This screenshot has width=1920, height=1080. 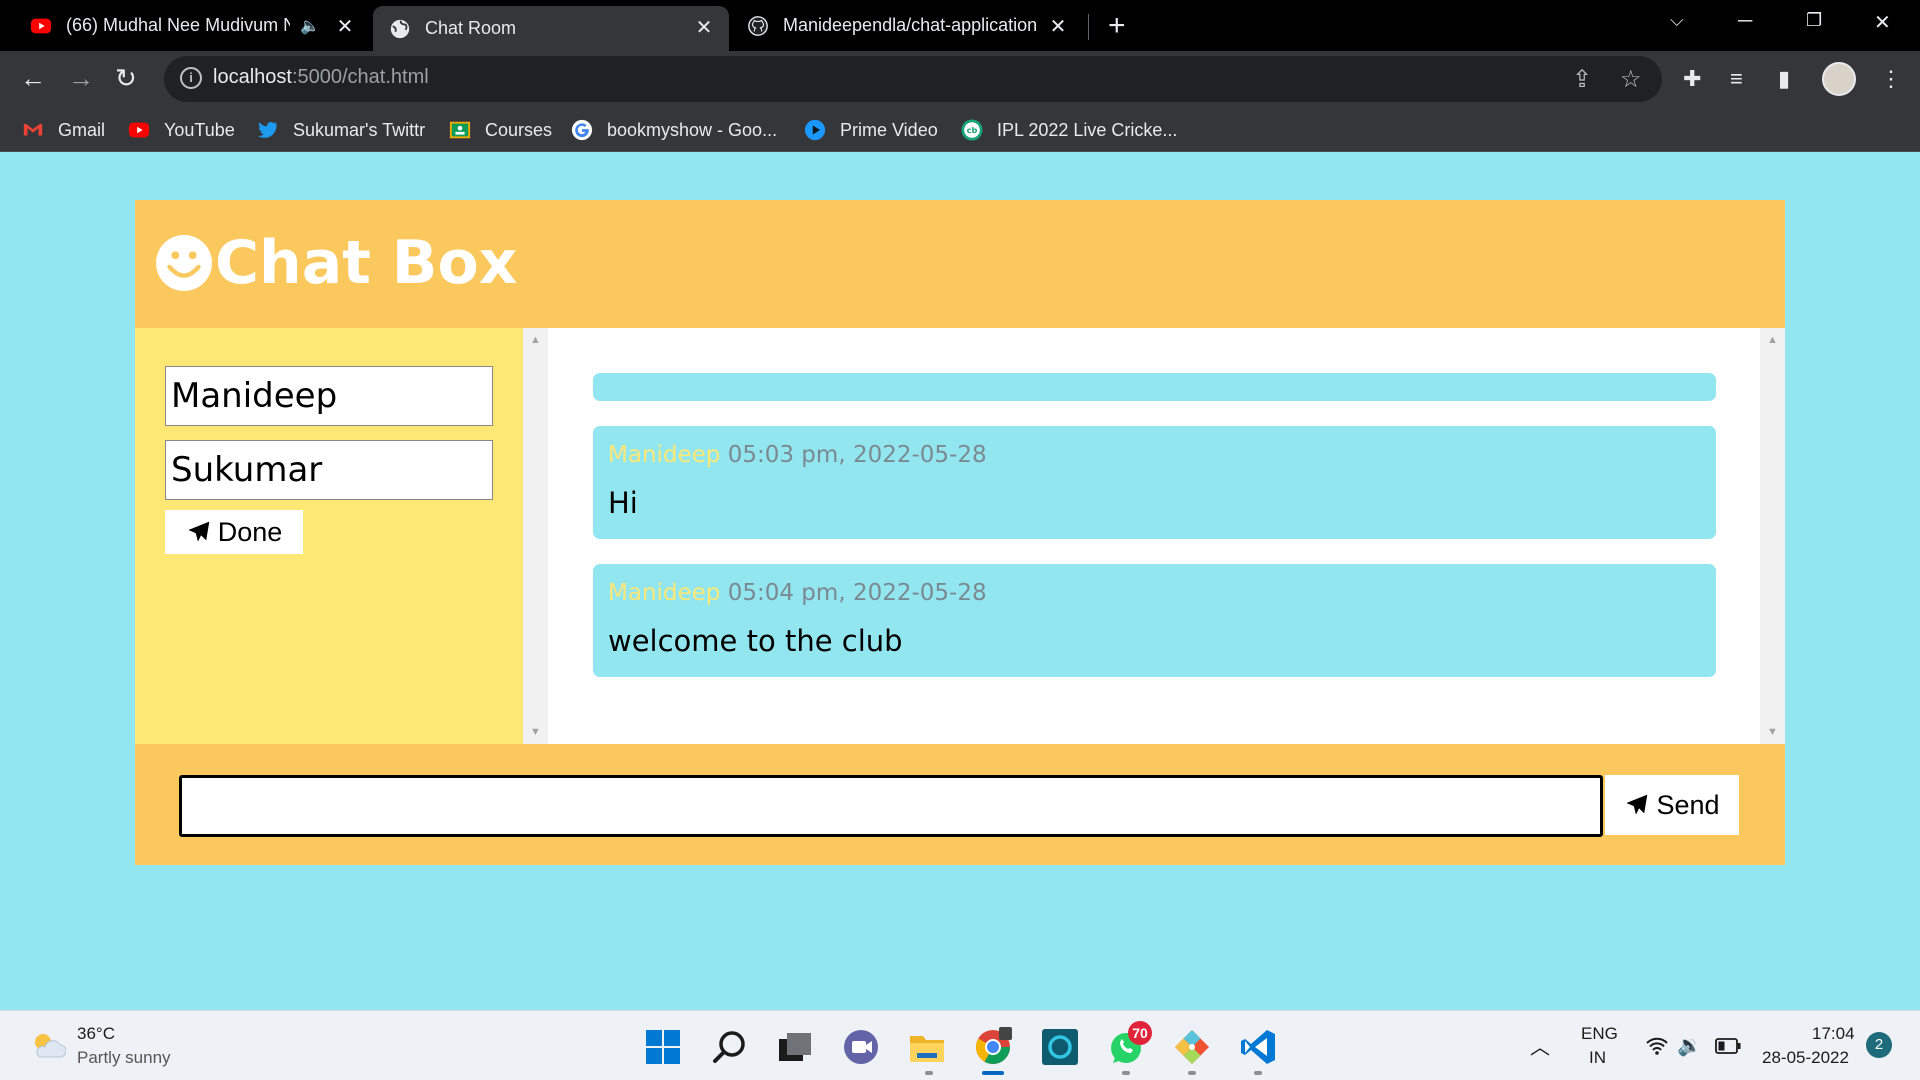 What do you see at coordinates (857, 455) in the screenshot?
I see `message-time: 05:03 pm, 2022-05-28` at bounding box center [857, 455].